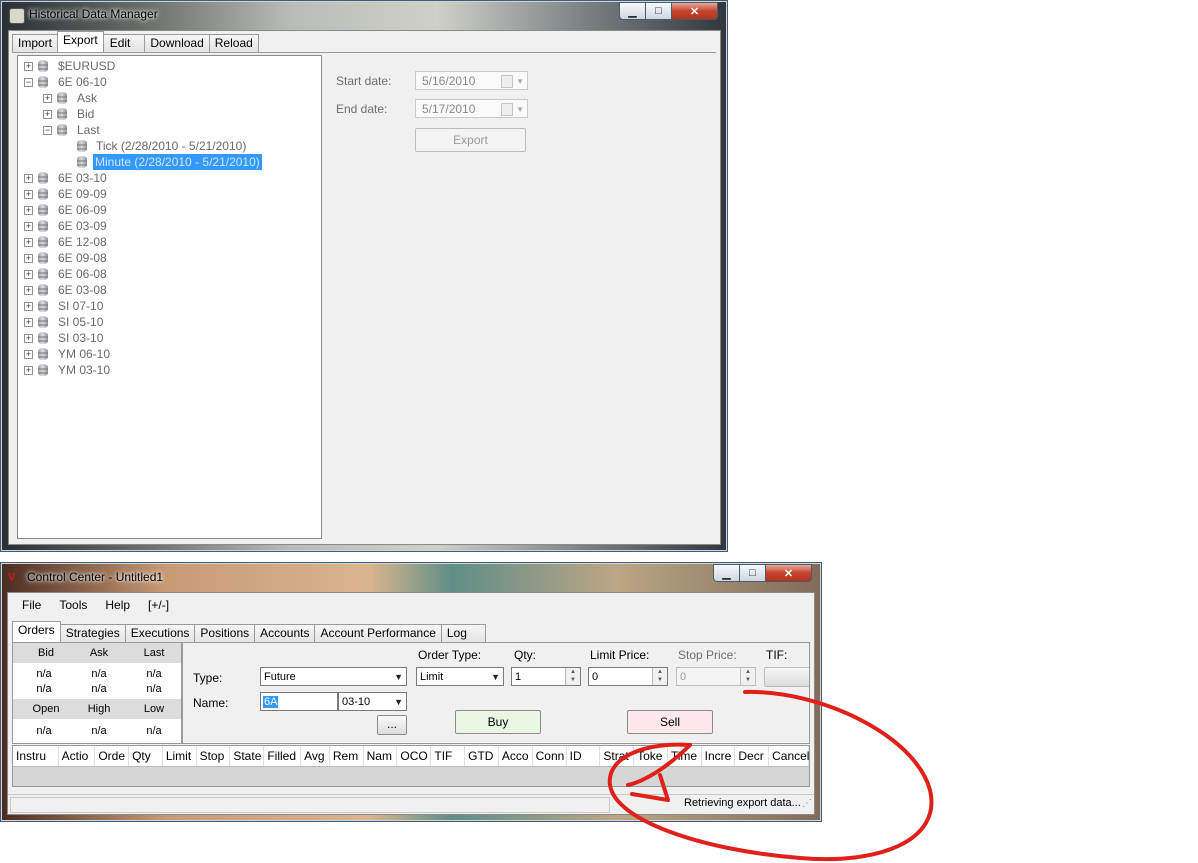 This screenshot has width=1198, height=863. I want to click on tree-node: Tick (2/28/2010 - 5/21/2010), so click(192, 146).